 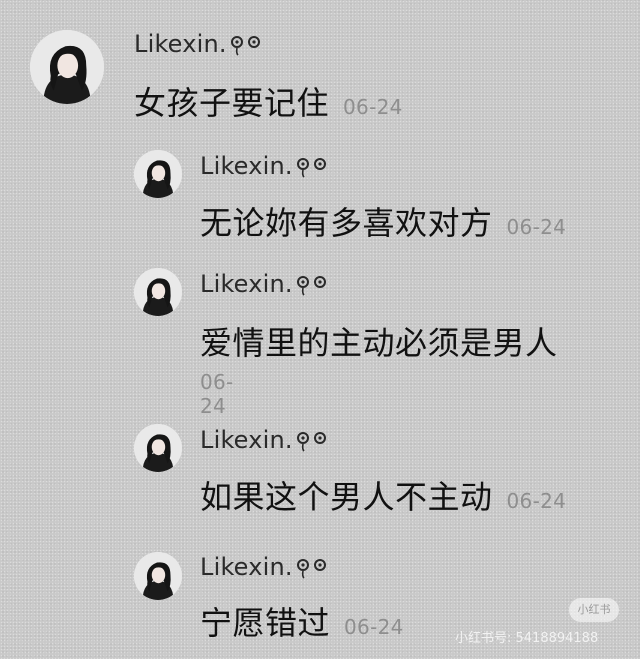 I want to click on comment-body: 宁愿错过, so click(x=265, y=623).